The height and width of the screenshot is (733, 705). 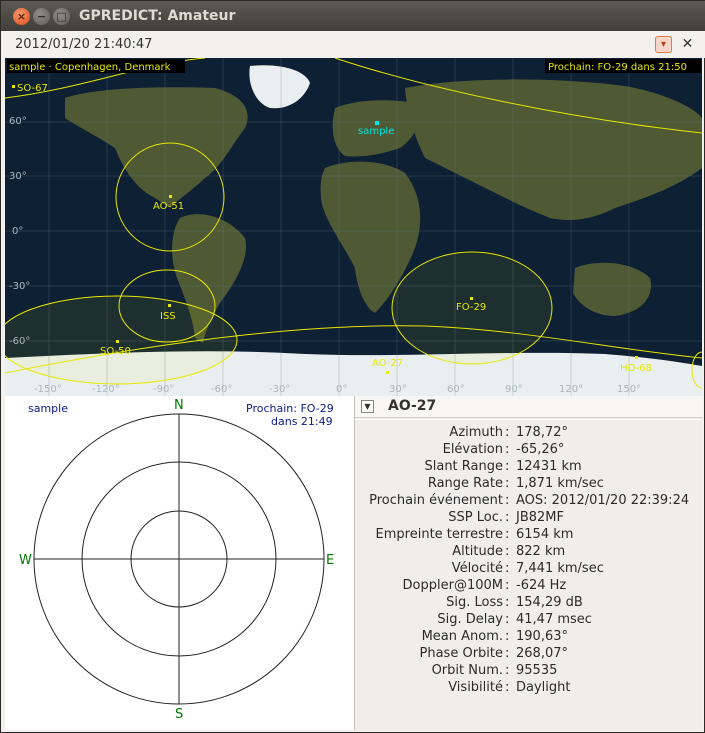 I want to click on info-value: AOS: 2012/01/20 22:39:24, so click(x=603, y=500).